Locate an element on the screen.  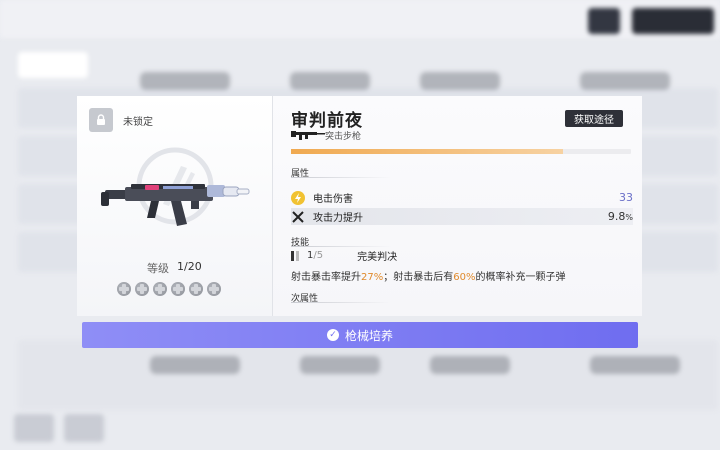
background-row is located at coordinates (368, 390).